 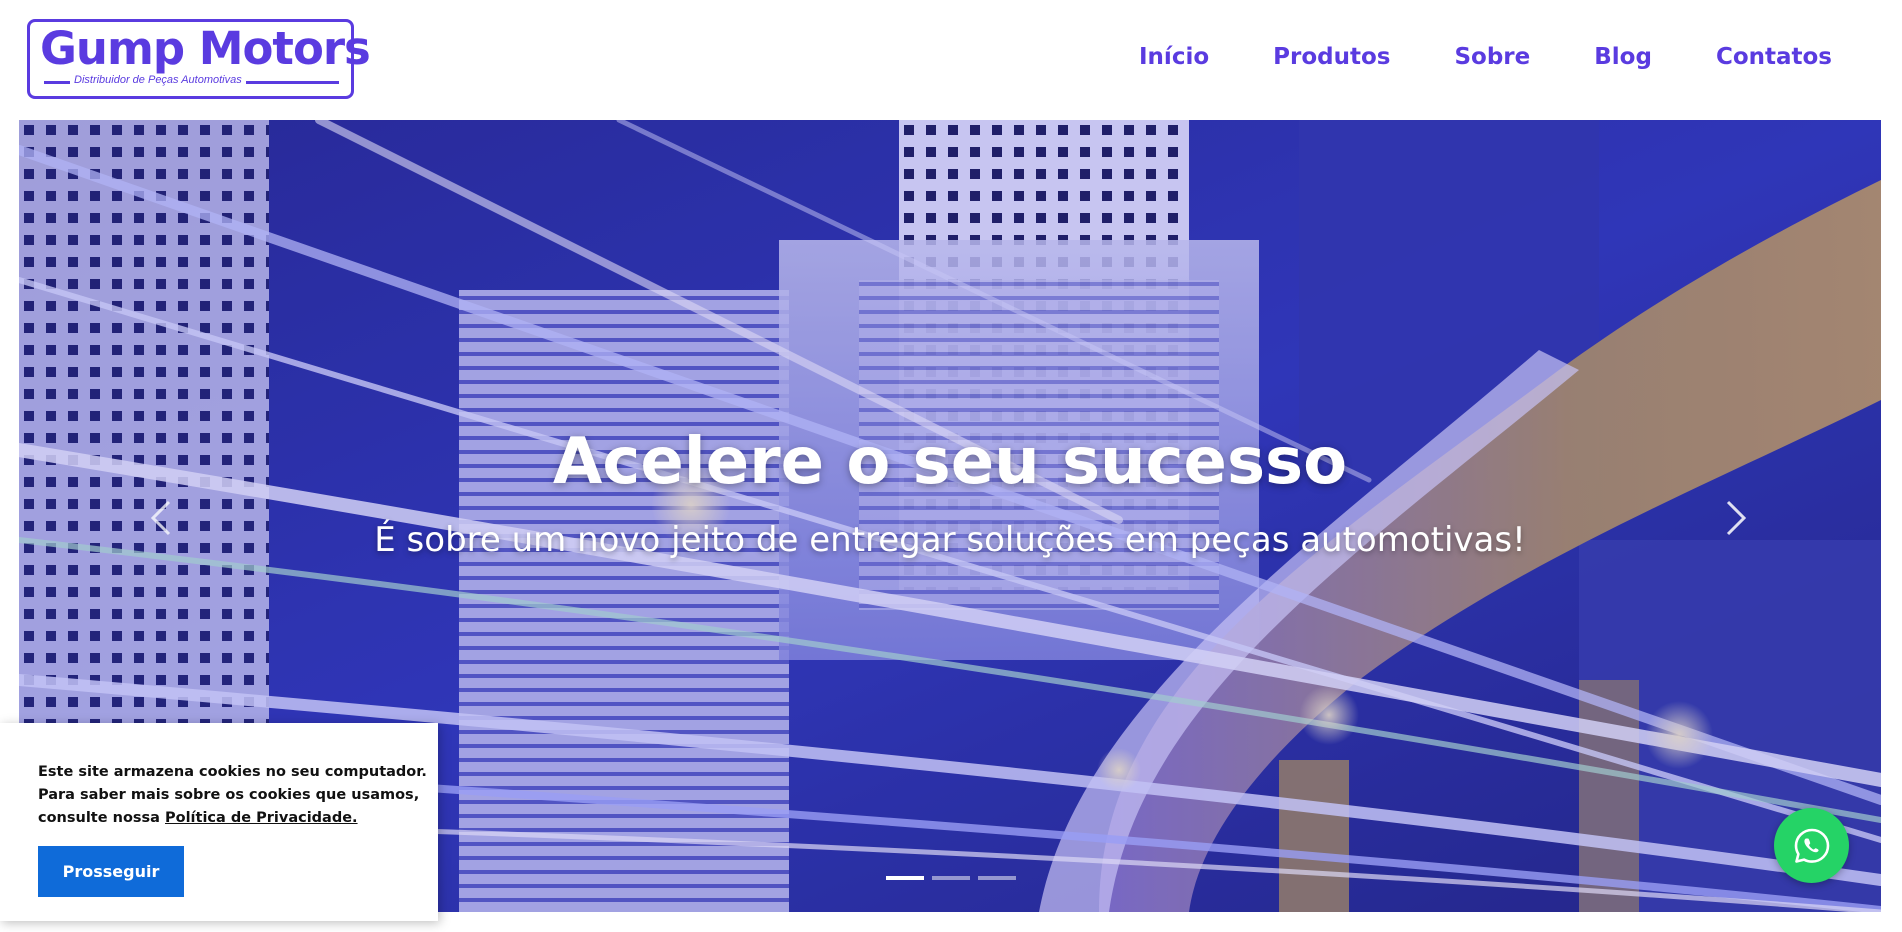 I want to click on chevron-left-icon, so click(x=160, y=518).